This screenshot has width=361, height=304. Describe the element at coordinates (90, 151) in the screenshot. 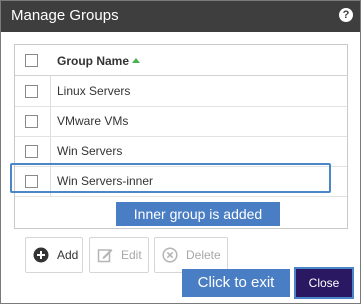

I see `group-name-cell: Win Servers` at that location.